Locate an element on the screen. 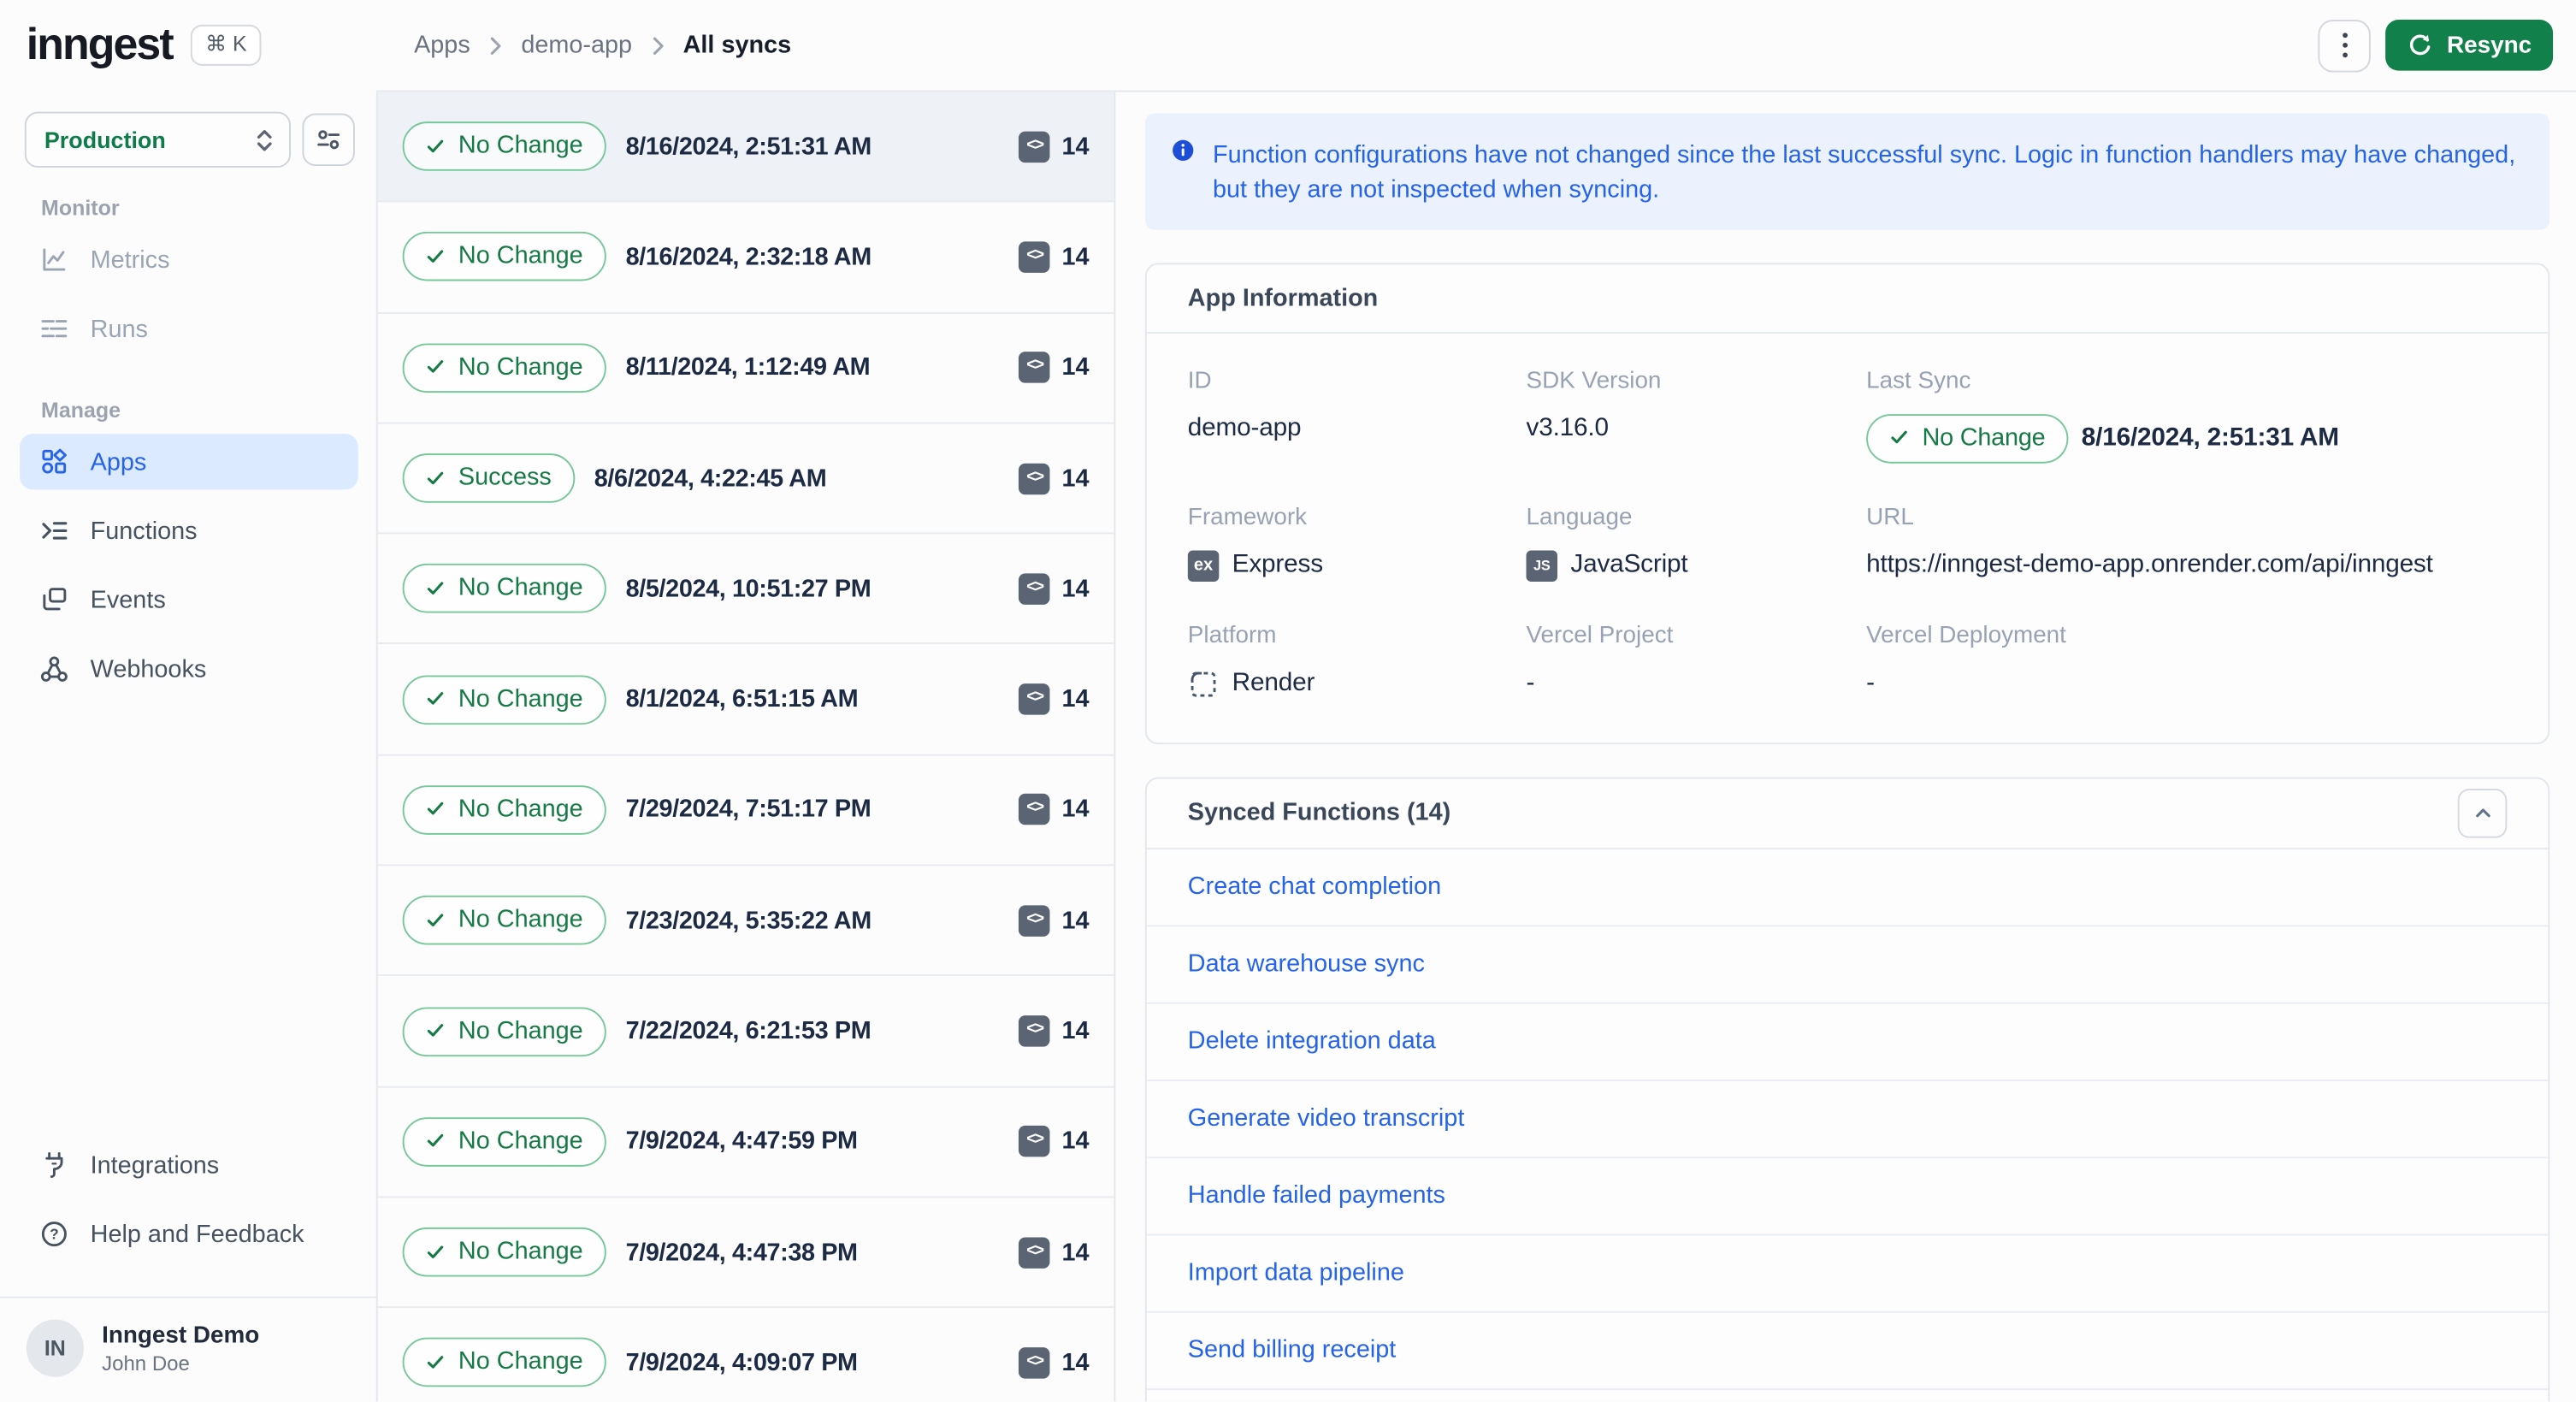  sidebar-item-apps: Apps is located at coordinates (189, 462).